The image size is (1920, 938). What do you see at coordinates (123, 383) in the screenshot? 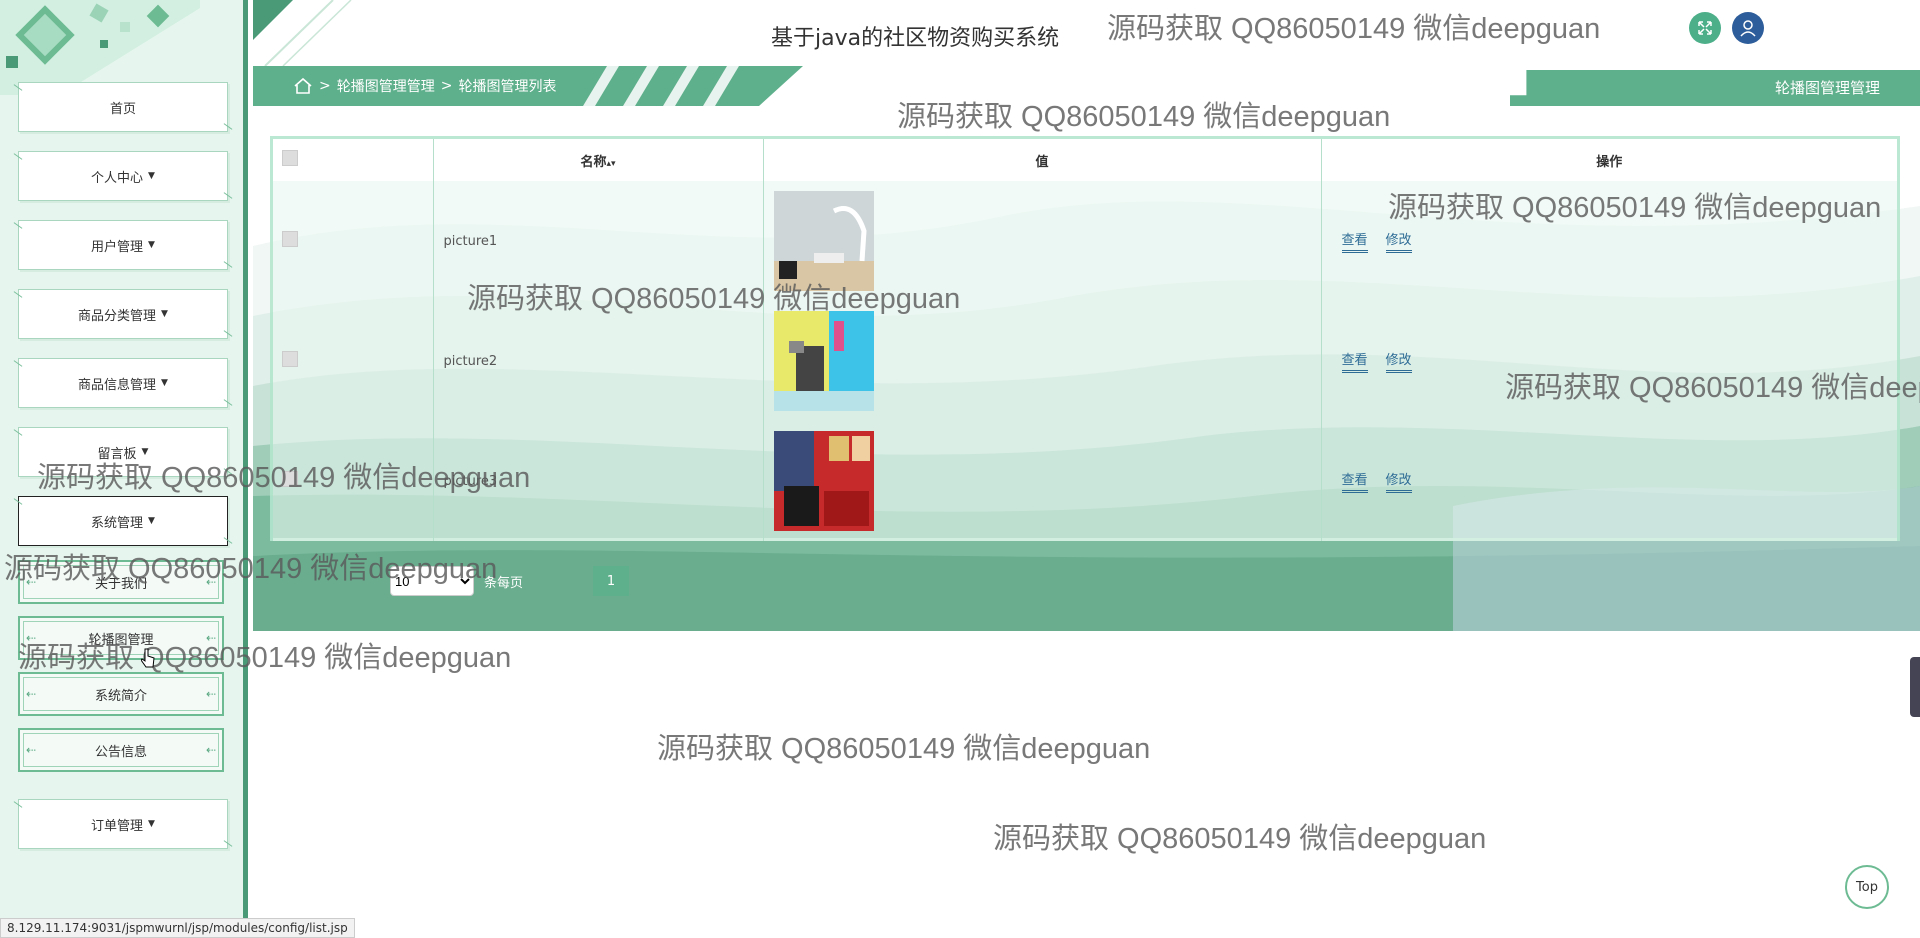
I see `sidebar-item-product-management: 商品信息管理 ▼` at bounding box center [123, 383].